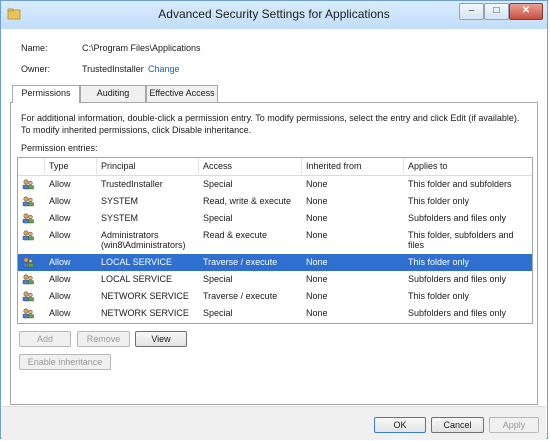 Image resolution: width=550 pixels, height=441 pixels. Describe the element at coordinates (514, 425) in the screenshot. I see `apply-button: Apply` at that location.